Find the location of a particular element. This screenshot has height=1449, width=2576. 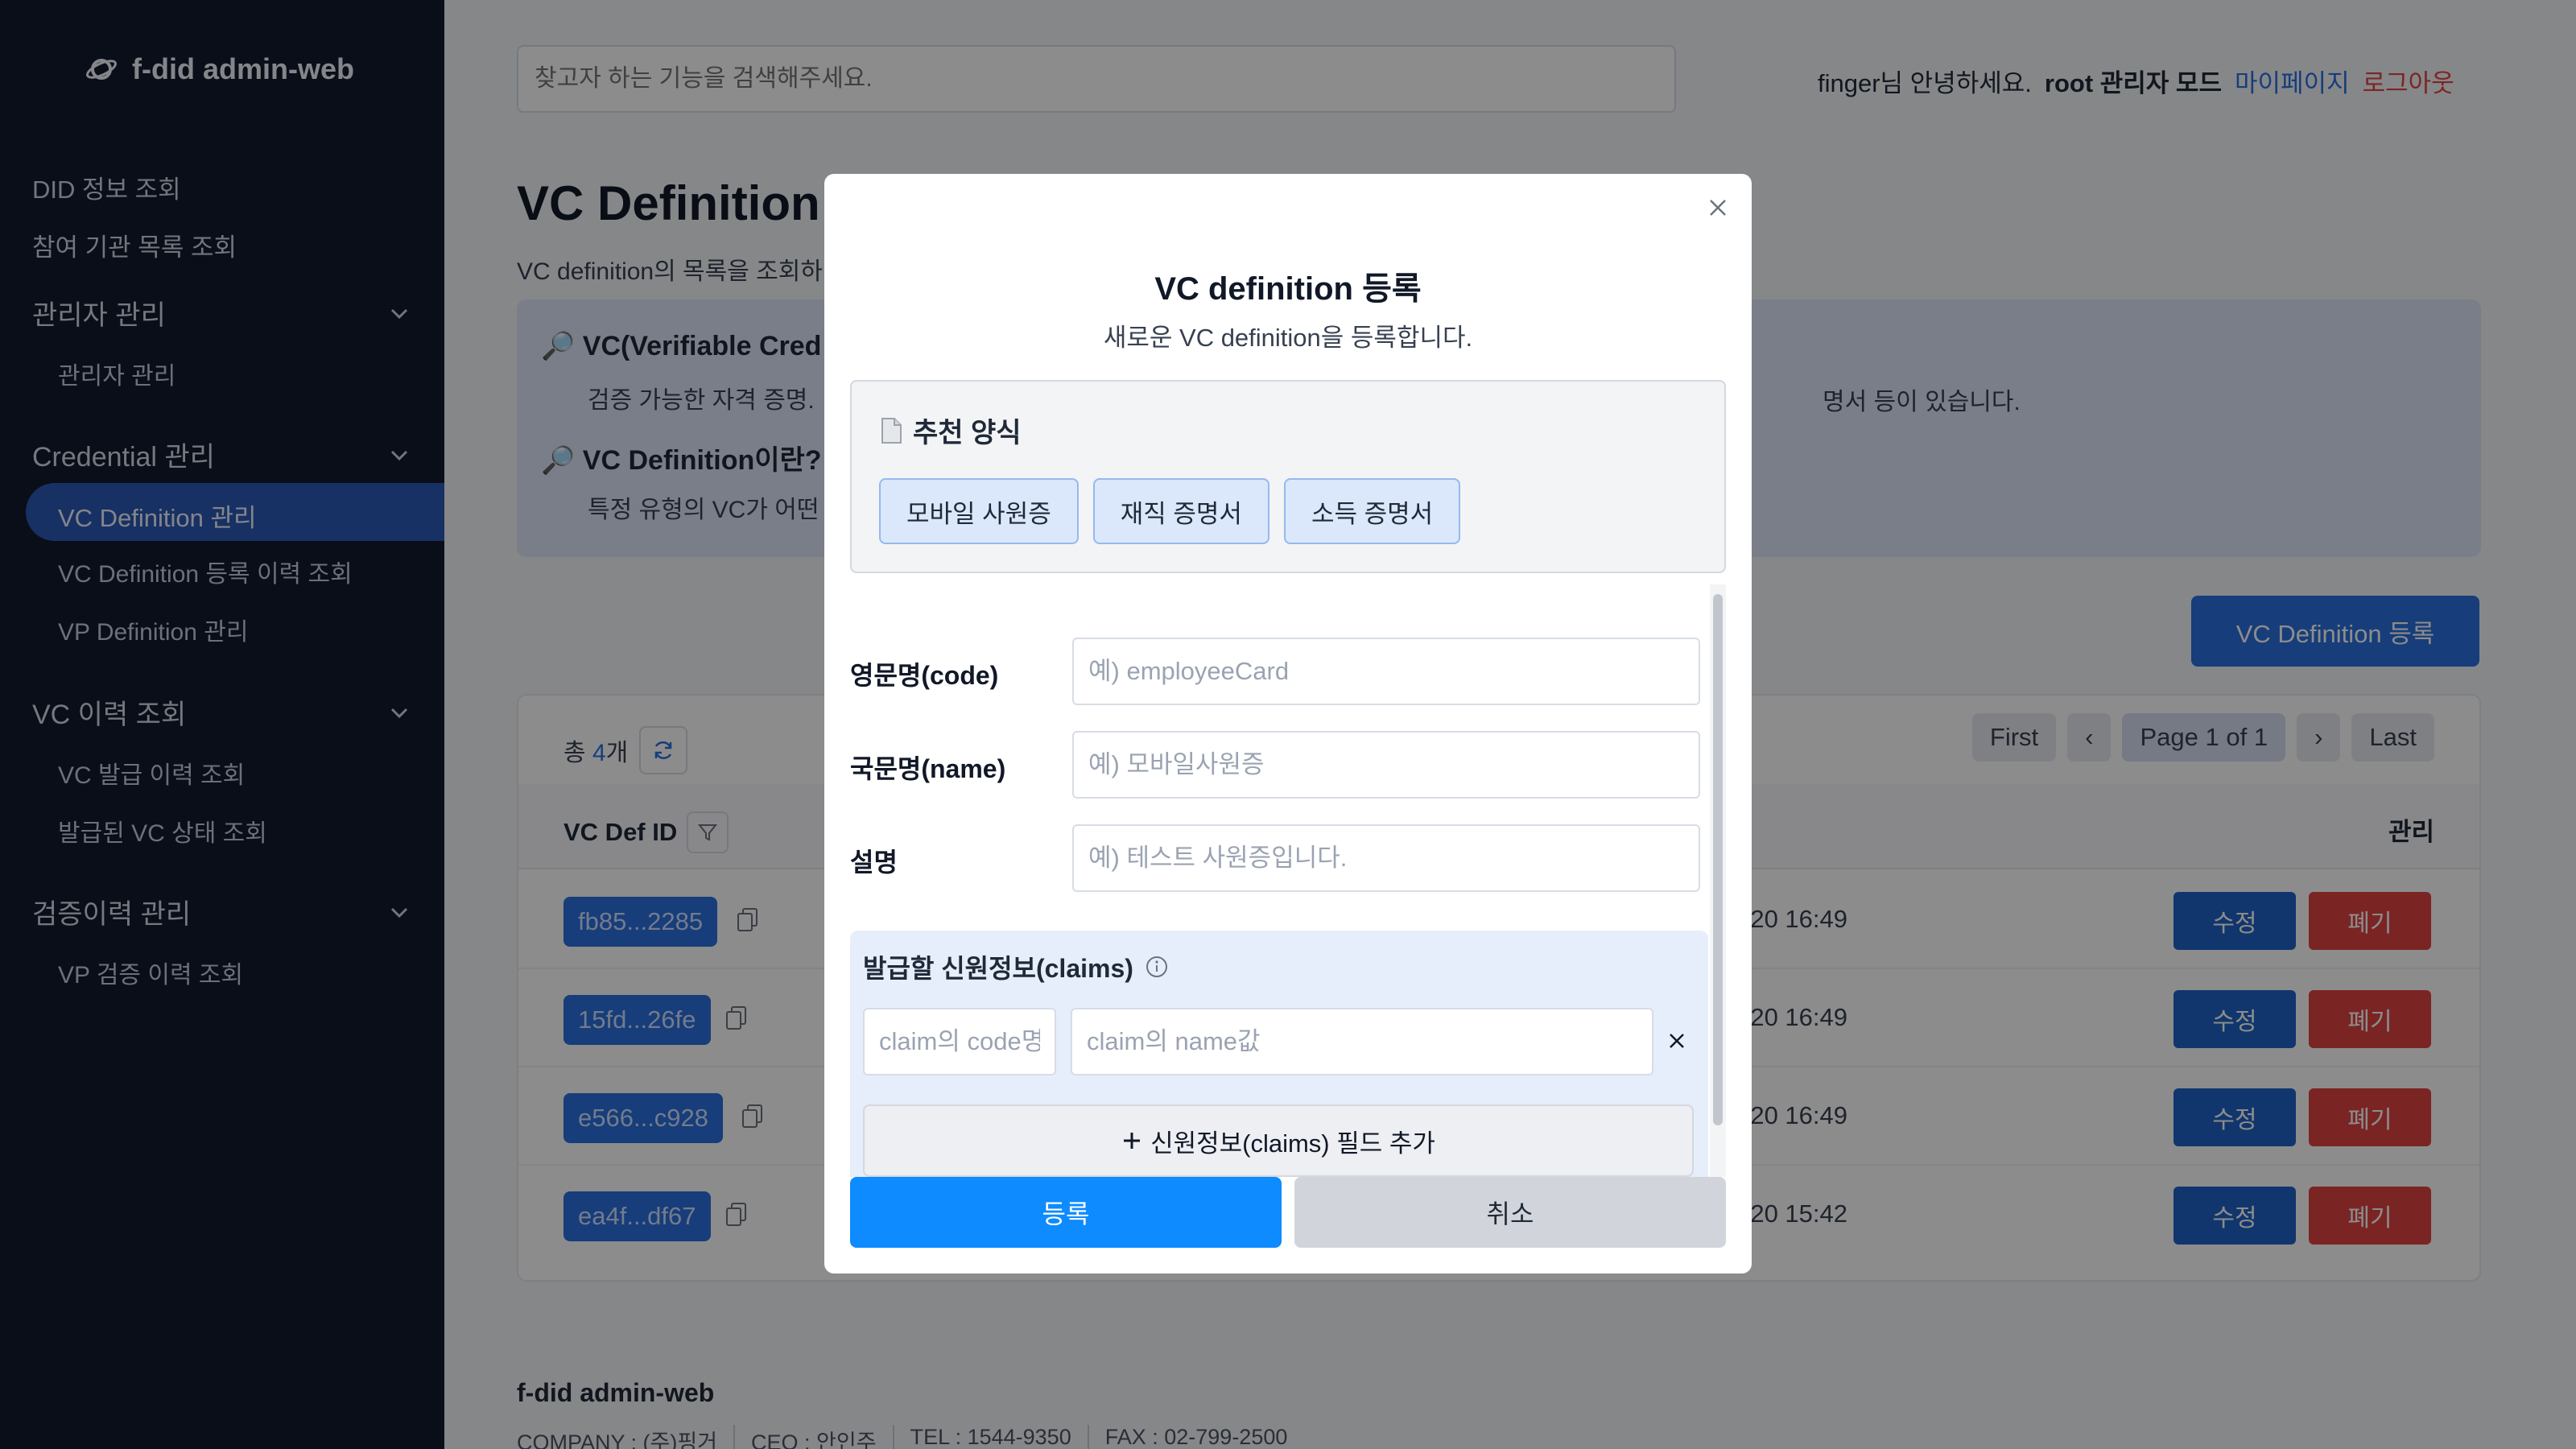

claims-title: 발급할 신원정보(claims) is located at coordinates (1016, 966).